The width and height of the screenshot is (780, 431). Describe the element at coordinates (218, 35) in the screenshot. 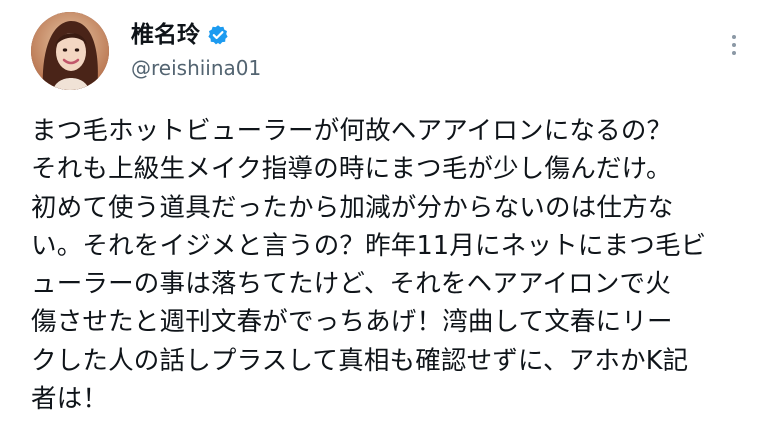

I see `verified-badge-icon` at that location.